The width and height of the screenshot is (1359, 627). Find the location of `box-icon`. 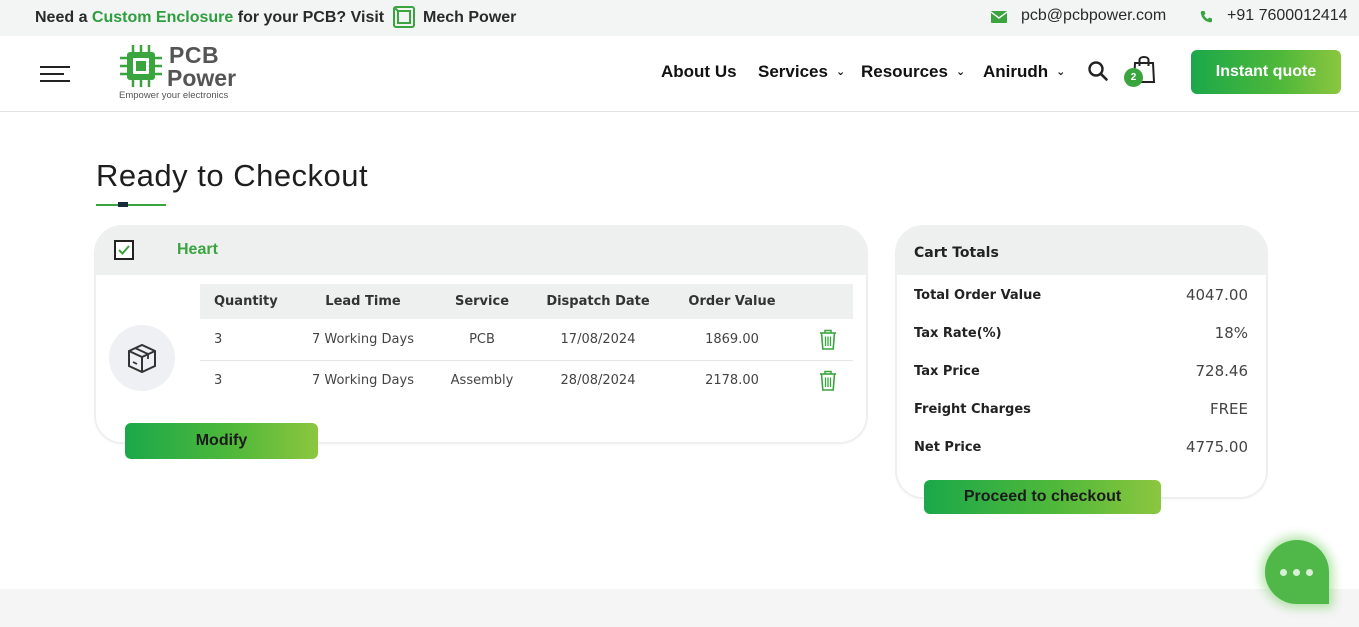

box-icon is located at coordinates (142, 358).